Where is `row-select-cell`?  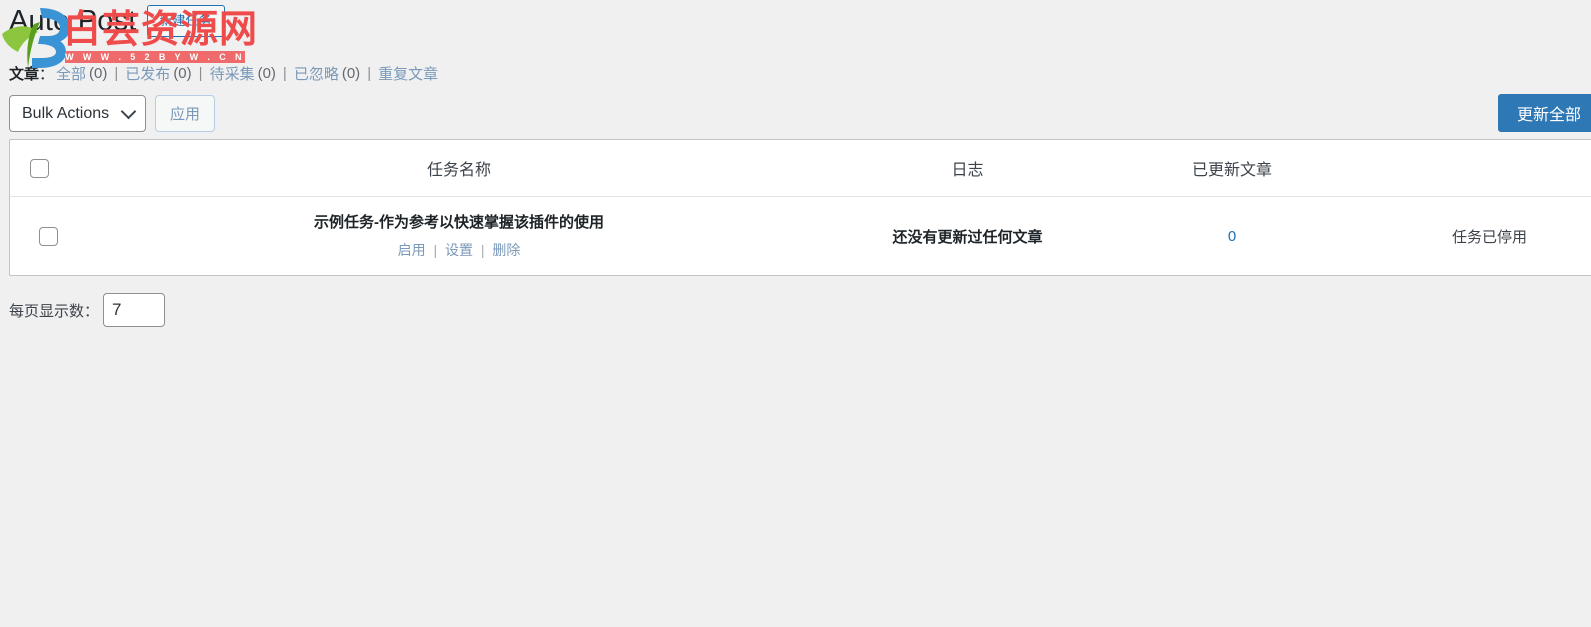
row-select-cell is located at coordinates (47, 236).